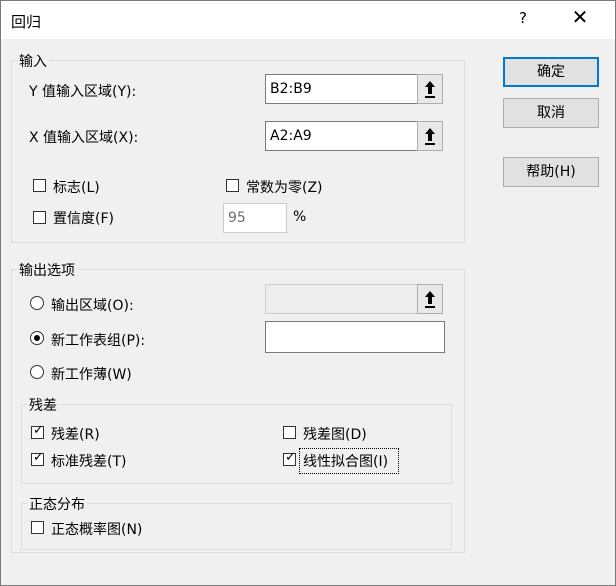 This screenshot has width=616, height=586. What do you see at coordinates (47, 270) in the screenshot?
I see `output-options-legend: 输出选项` at bounding box center [47, 270].